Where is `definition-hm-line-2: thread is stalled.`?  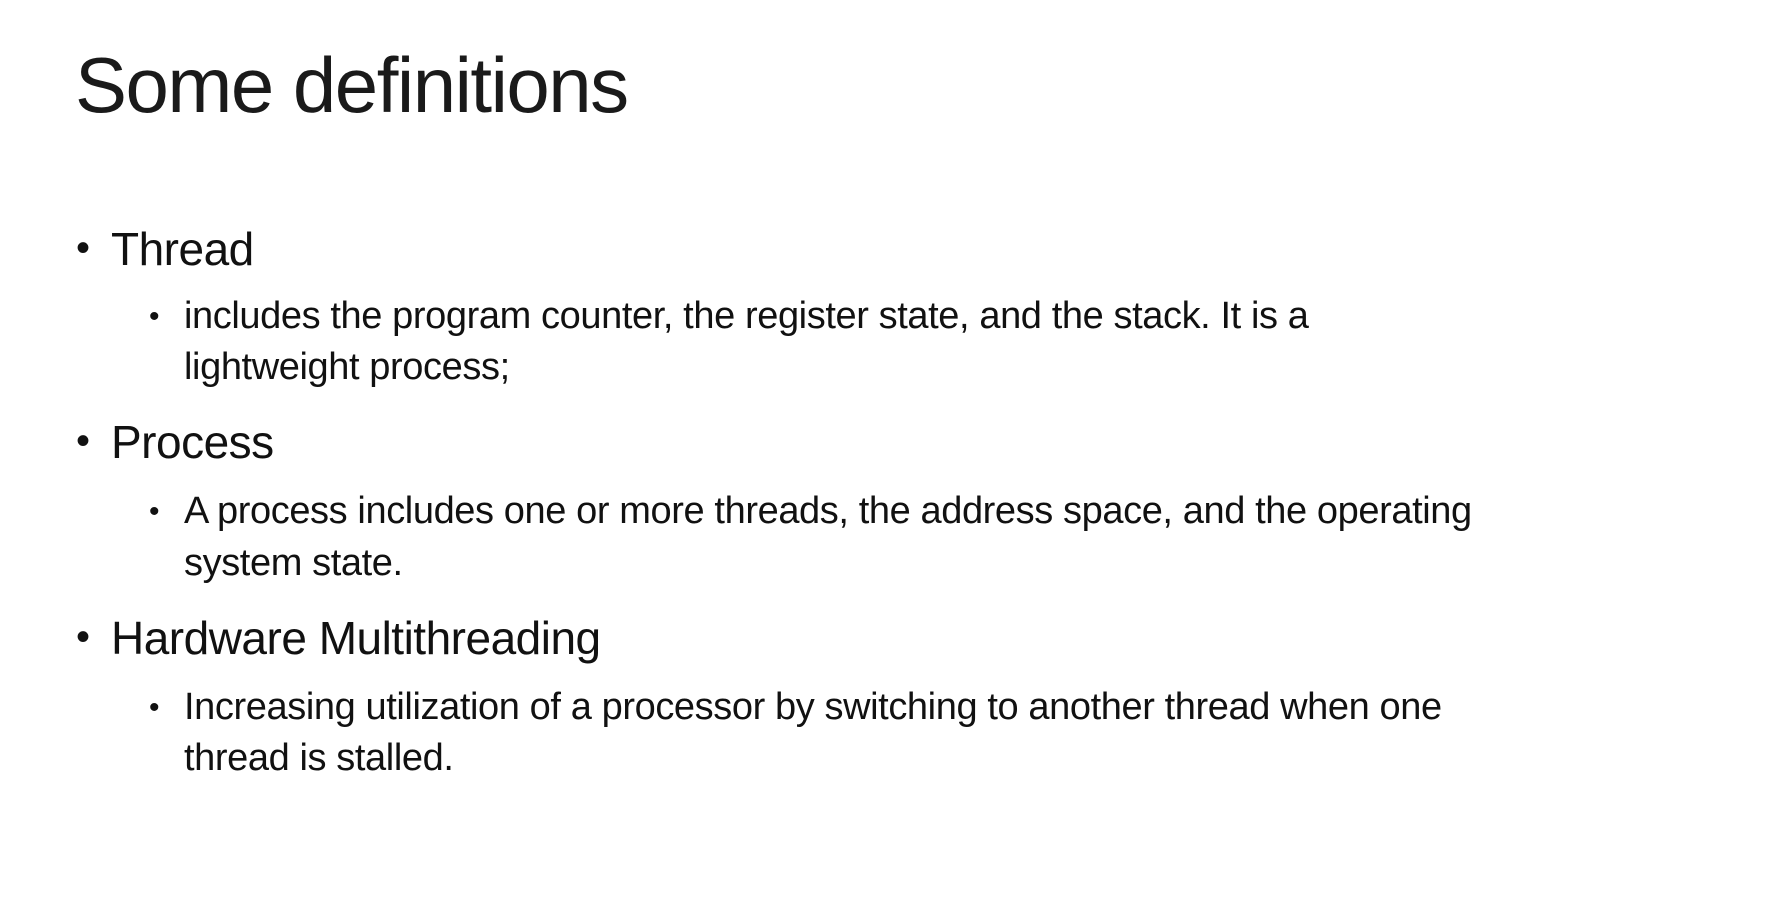
definition-hm-line-2: thread is stalled. is located at coordinates (319, 758).